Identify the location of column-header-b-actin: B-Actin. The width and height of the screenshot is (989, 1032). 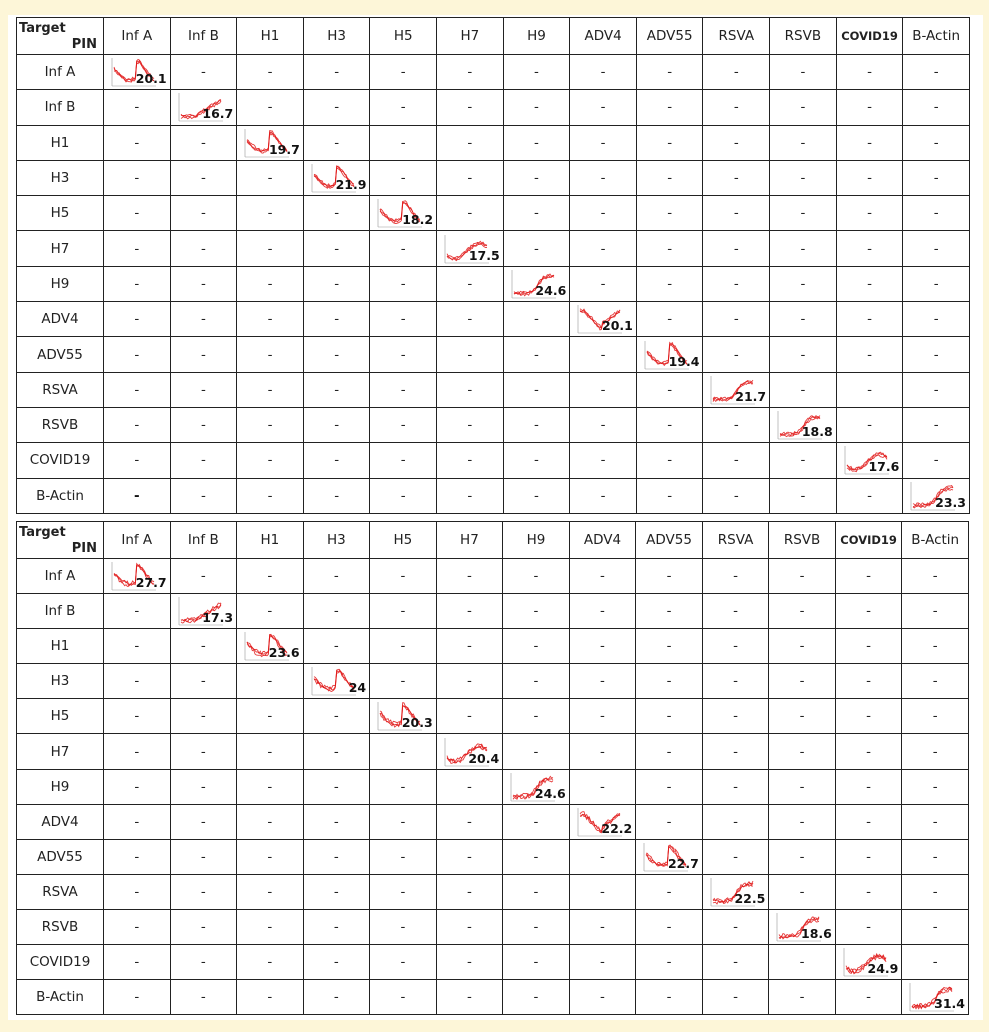
(936, 36).